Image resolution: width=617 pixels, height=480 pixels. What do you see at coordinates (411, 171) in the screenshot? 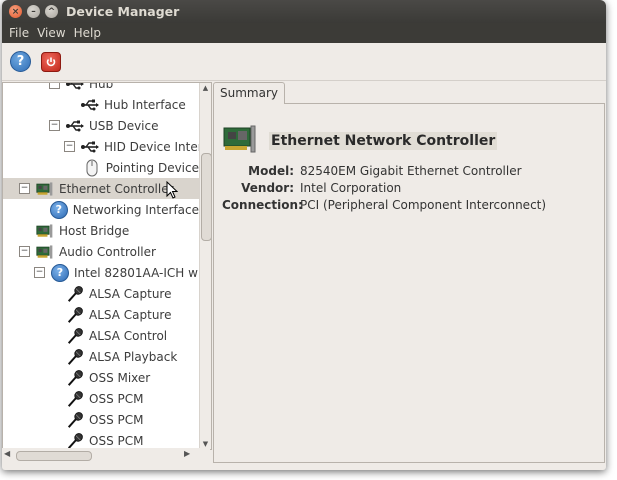
I see `property-value: 82540EM Gigabit Ethernet Controller` at bounding box center [411, 171].